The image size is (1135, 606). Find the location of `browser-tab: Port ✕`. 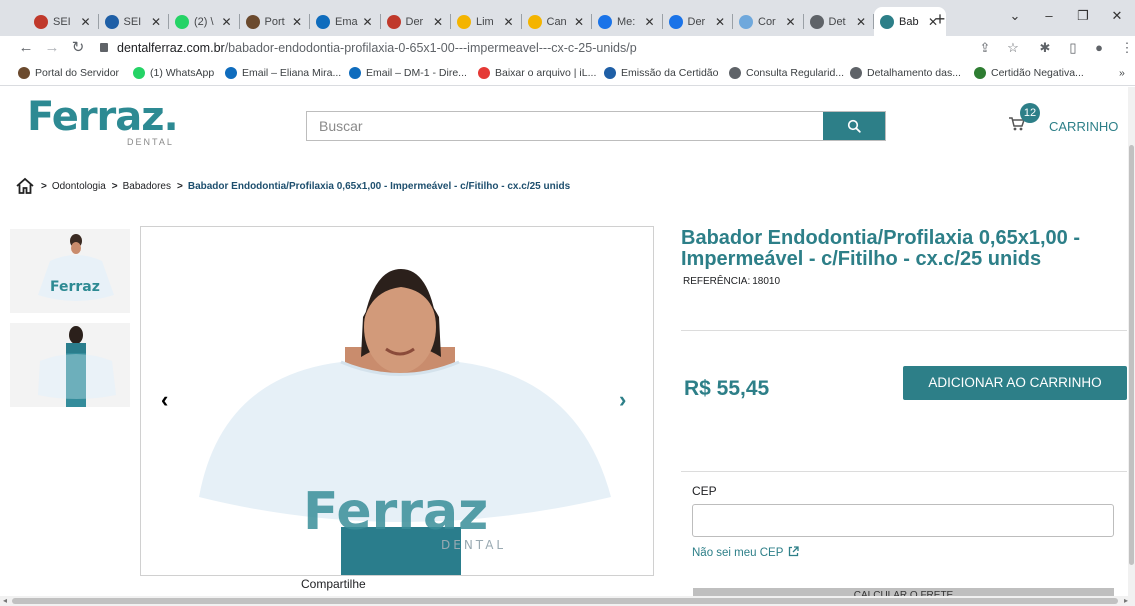

browser-tab: Port ✕ is located at coordinates (275, 21).